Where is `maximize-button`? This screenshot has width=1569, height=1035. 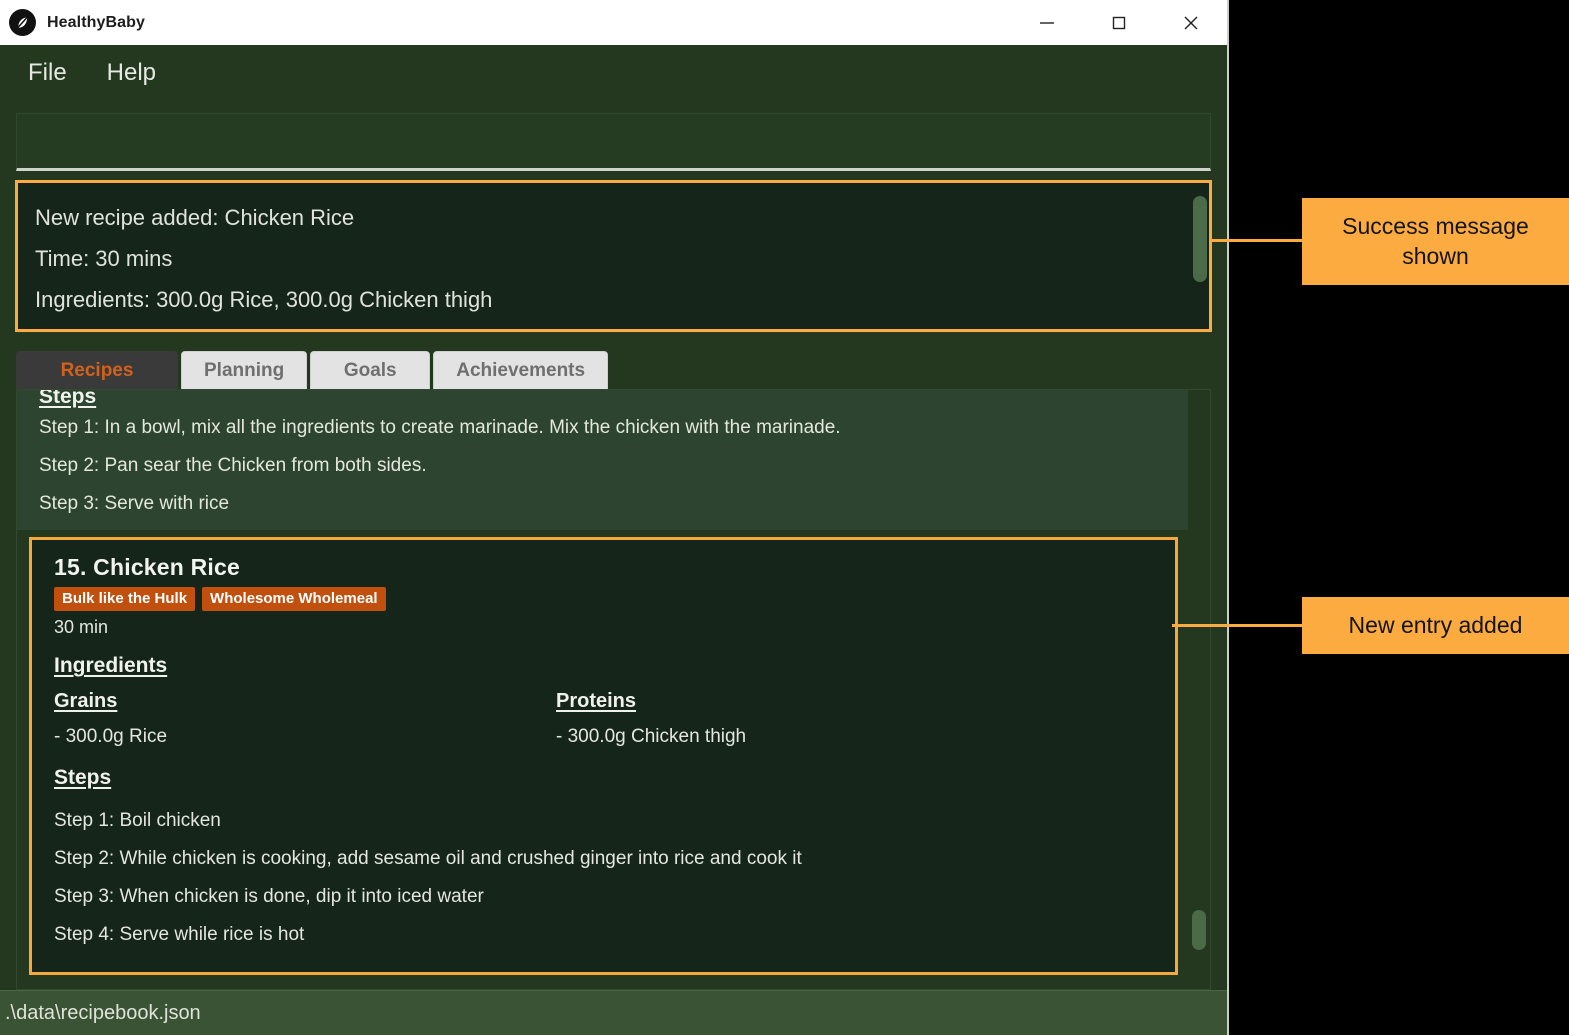 maximize-button is located at coordinates (1119, 22).